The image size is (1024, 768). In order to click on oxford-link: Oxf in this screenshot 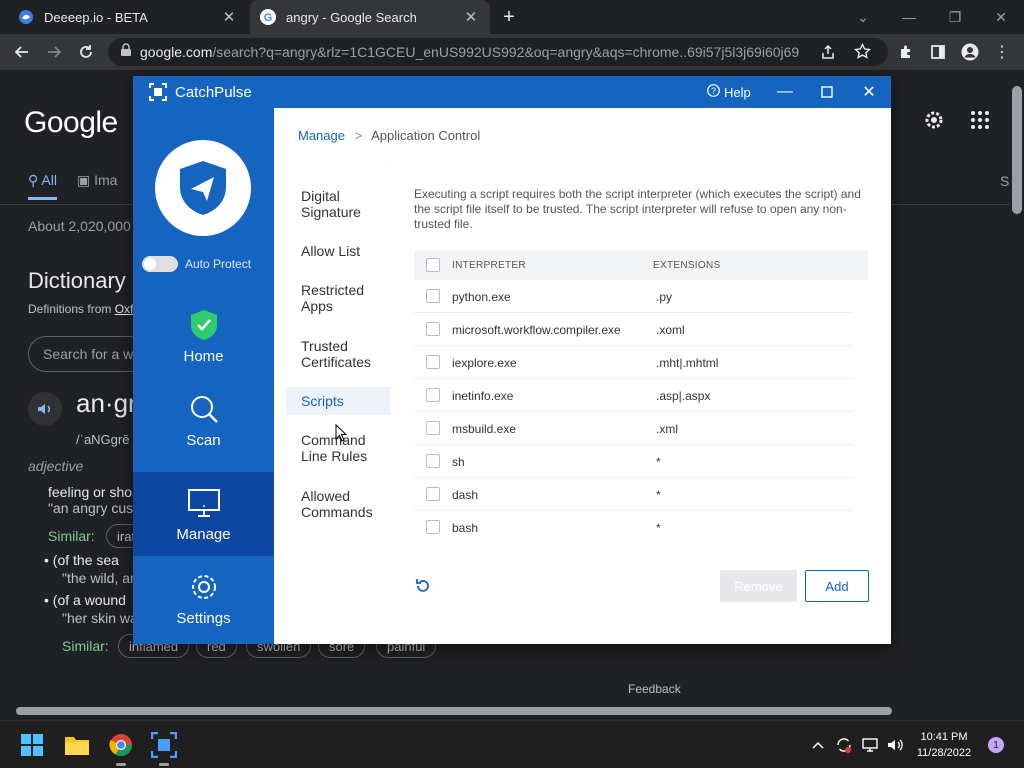, I will do `click(124, 309)`.